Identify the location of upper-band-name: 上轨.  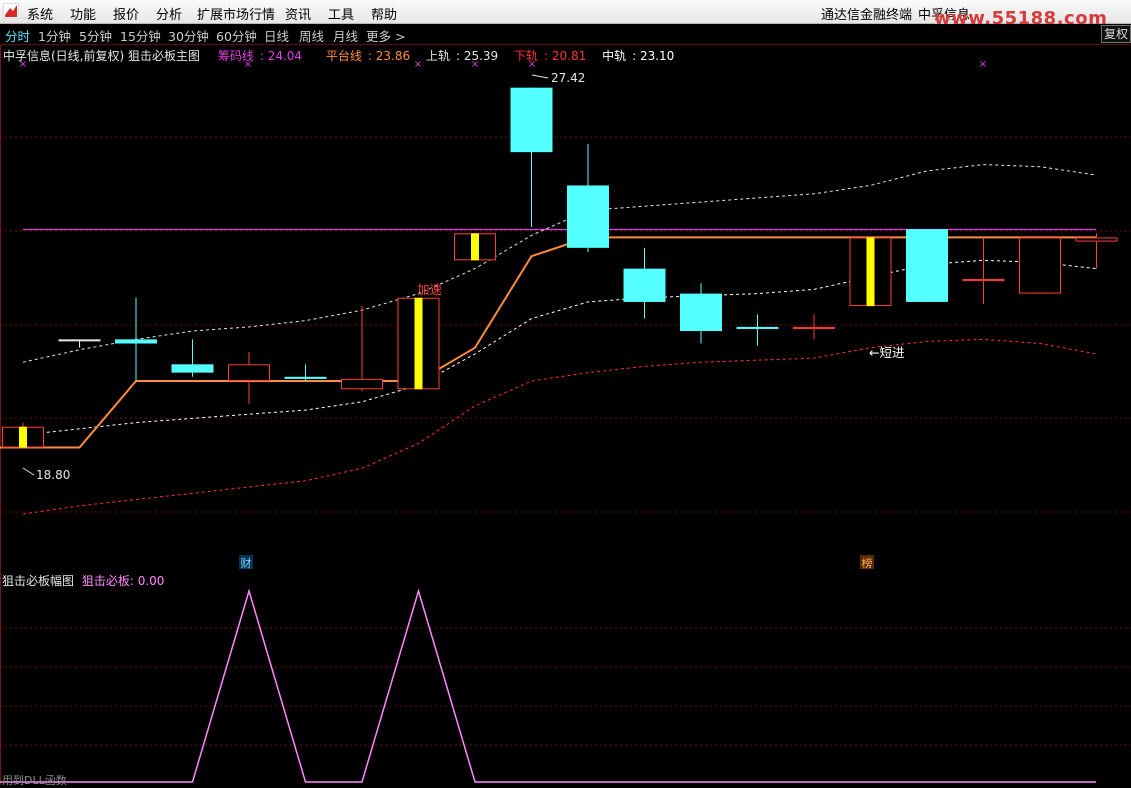
(437, 56).